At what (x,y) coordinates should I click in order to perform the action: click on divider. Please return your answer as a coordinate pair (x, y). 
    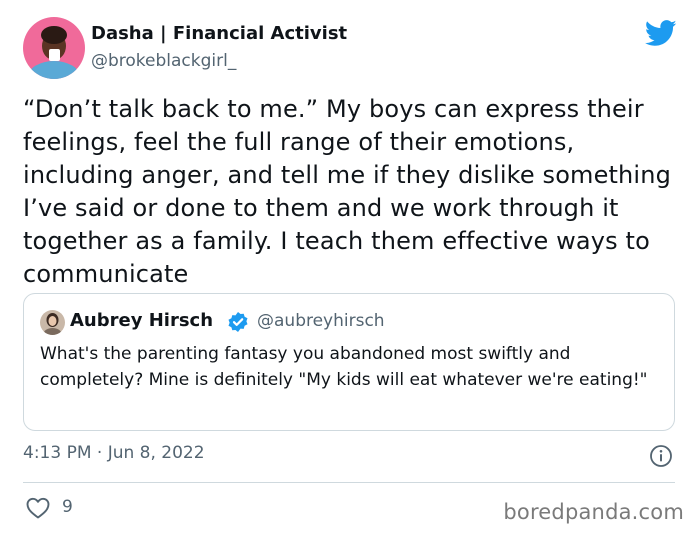
    Looking at the image, I should click on (349, 482).